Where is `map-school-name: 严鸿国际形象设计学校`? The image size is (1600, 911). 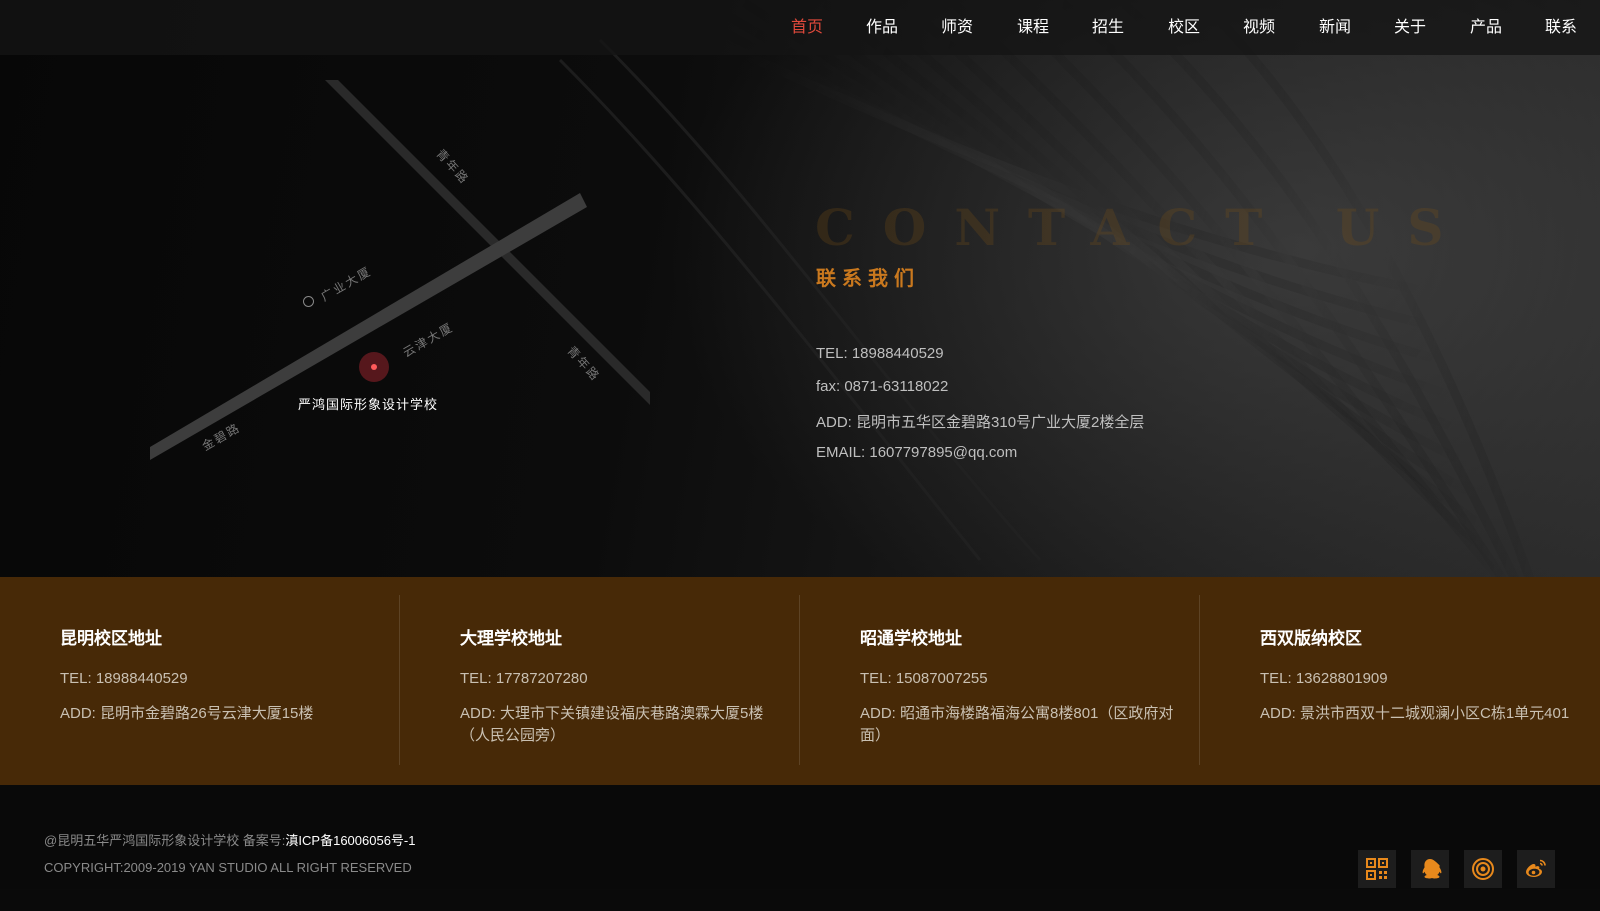 map-school-name: 严鸿国际形象设计学校 is located at coordinates (368, 405).